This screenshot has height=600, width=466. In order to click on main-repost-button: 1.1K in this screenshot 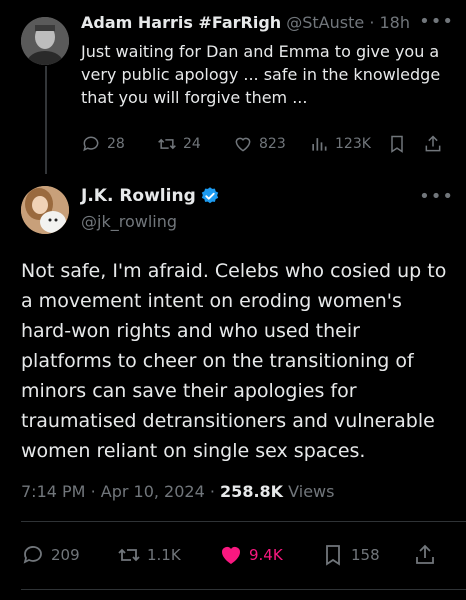, I will do `click(149, 555)`.